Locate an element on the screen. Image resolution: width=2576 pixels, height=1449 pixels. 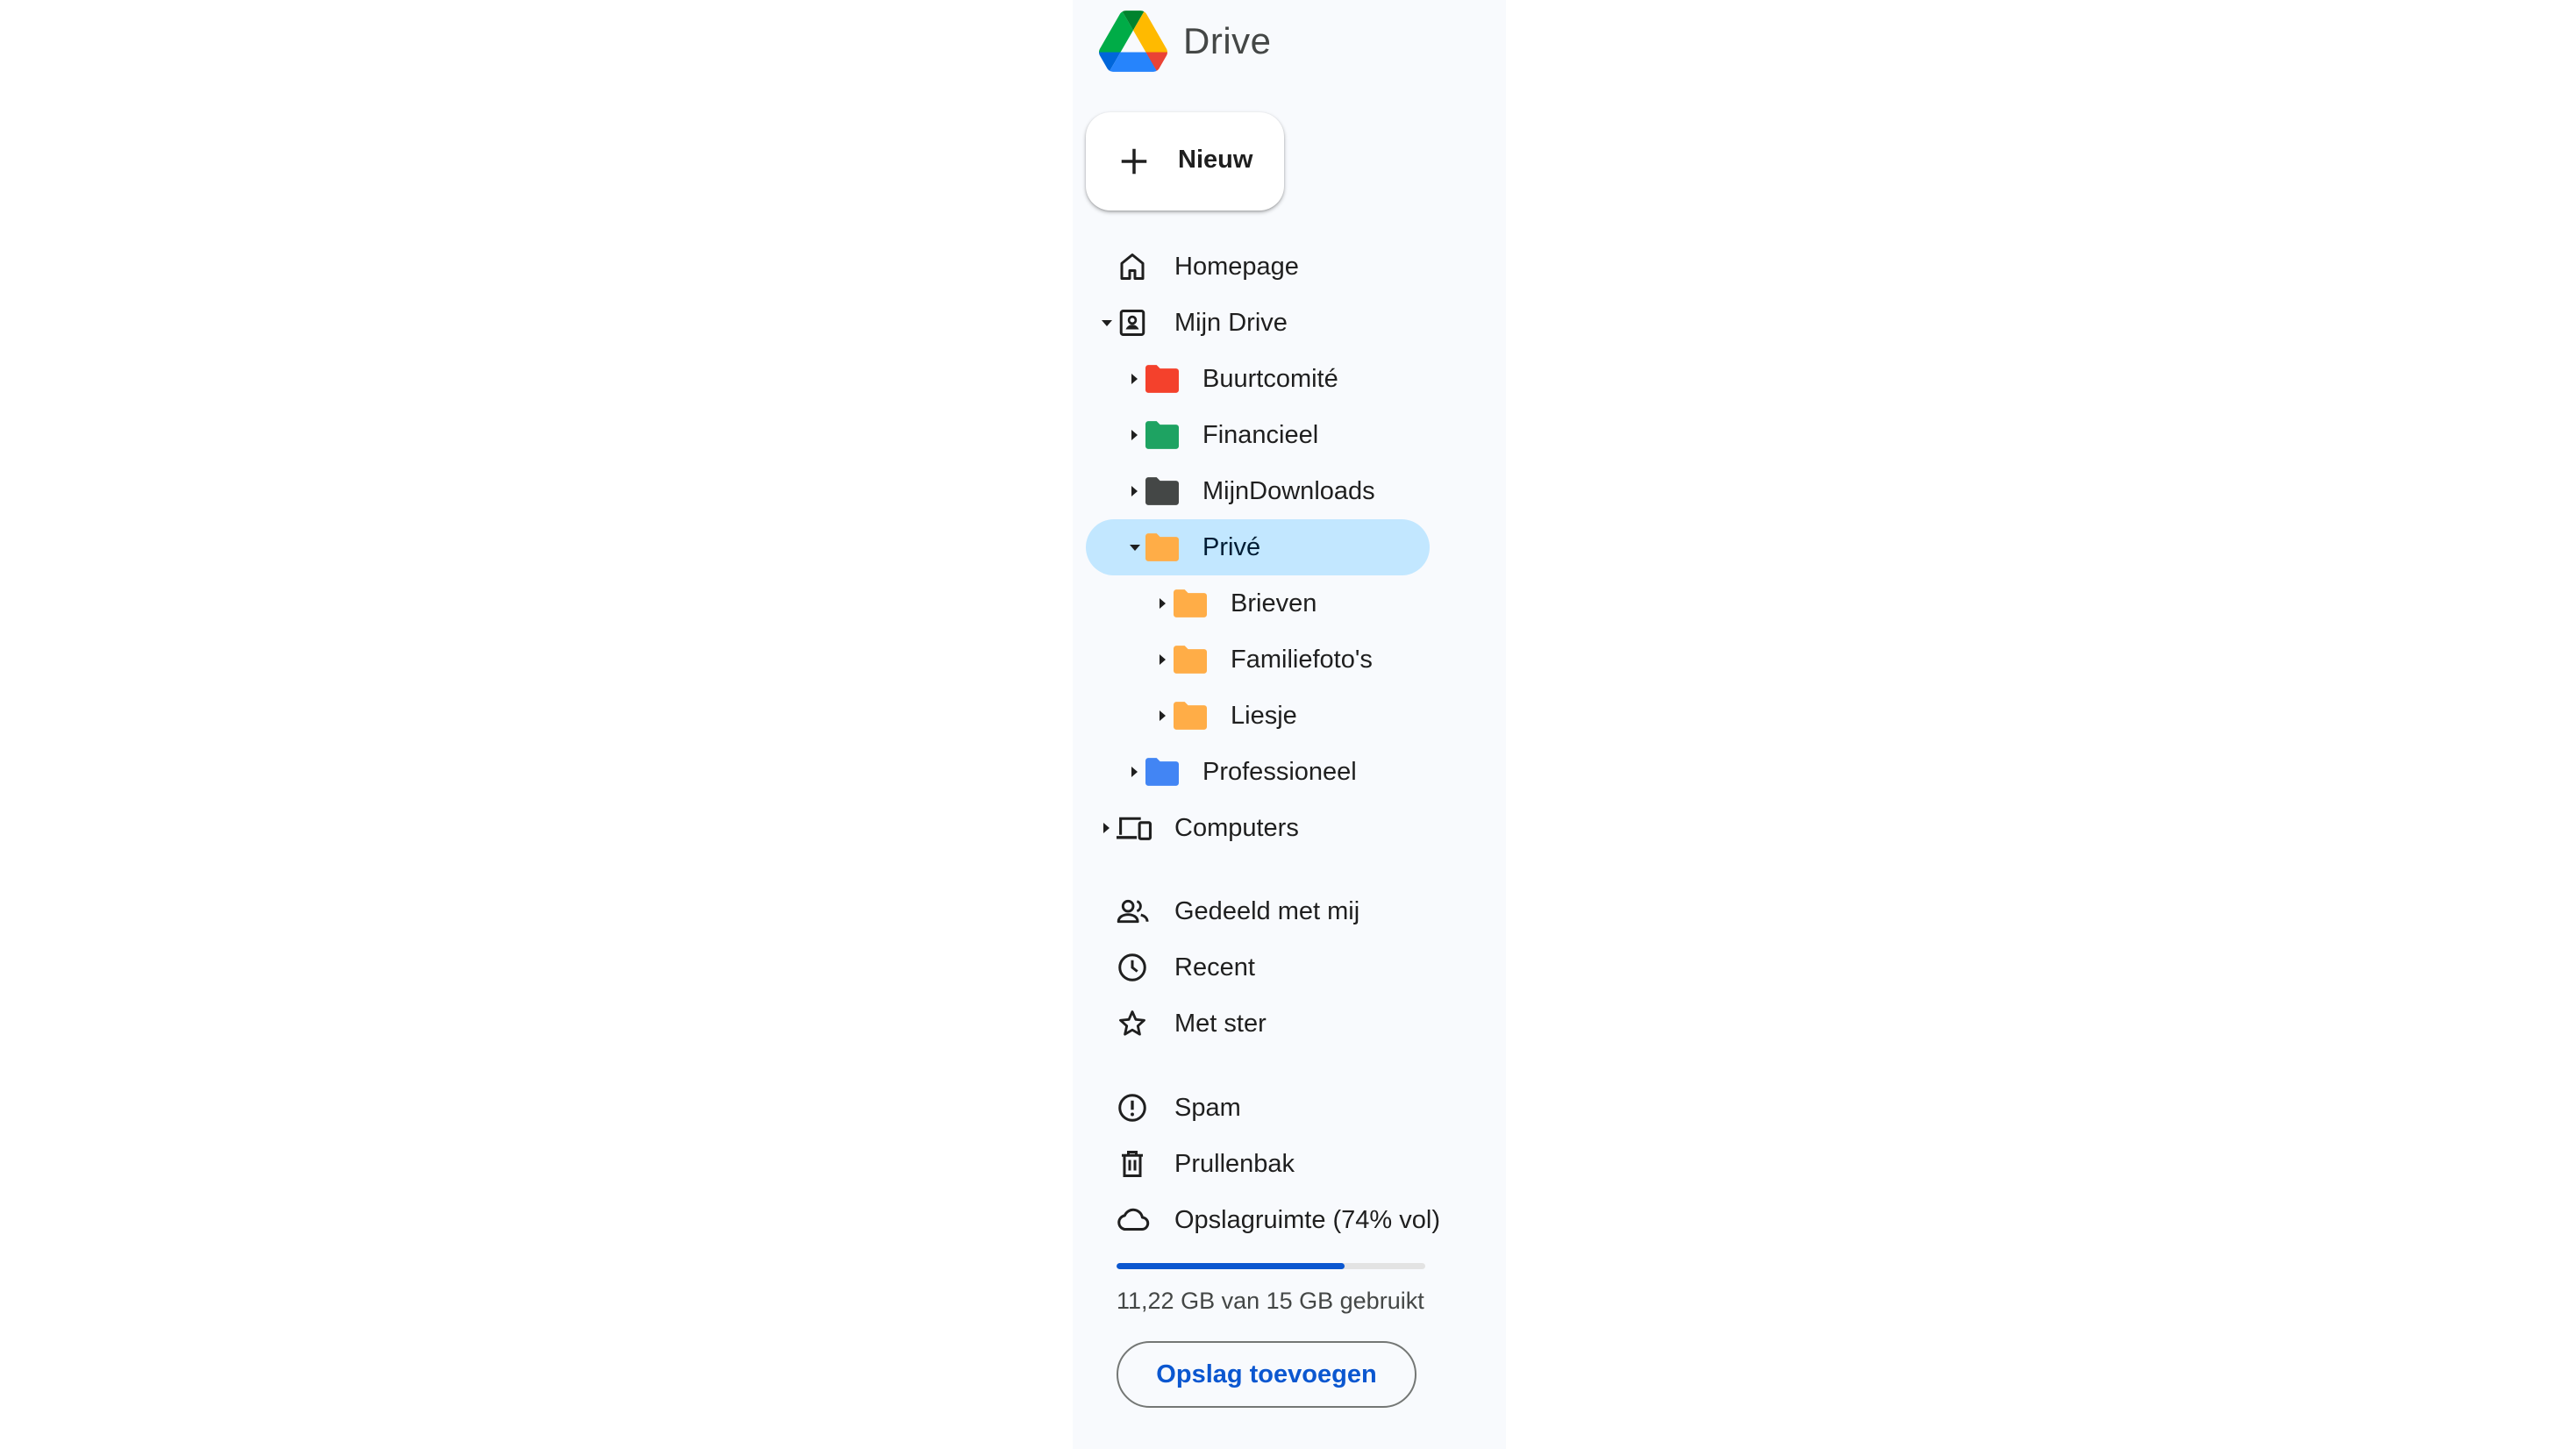
new-button-label: Nieuw is located at coordinates (1215, 160).